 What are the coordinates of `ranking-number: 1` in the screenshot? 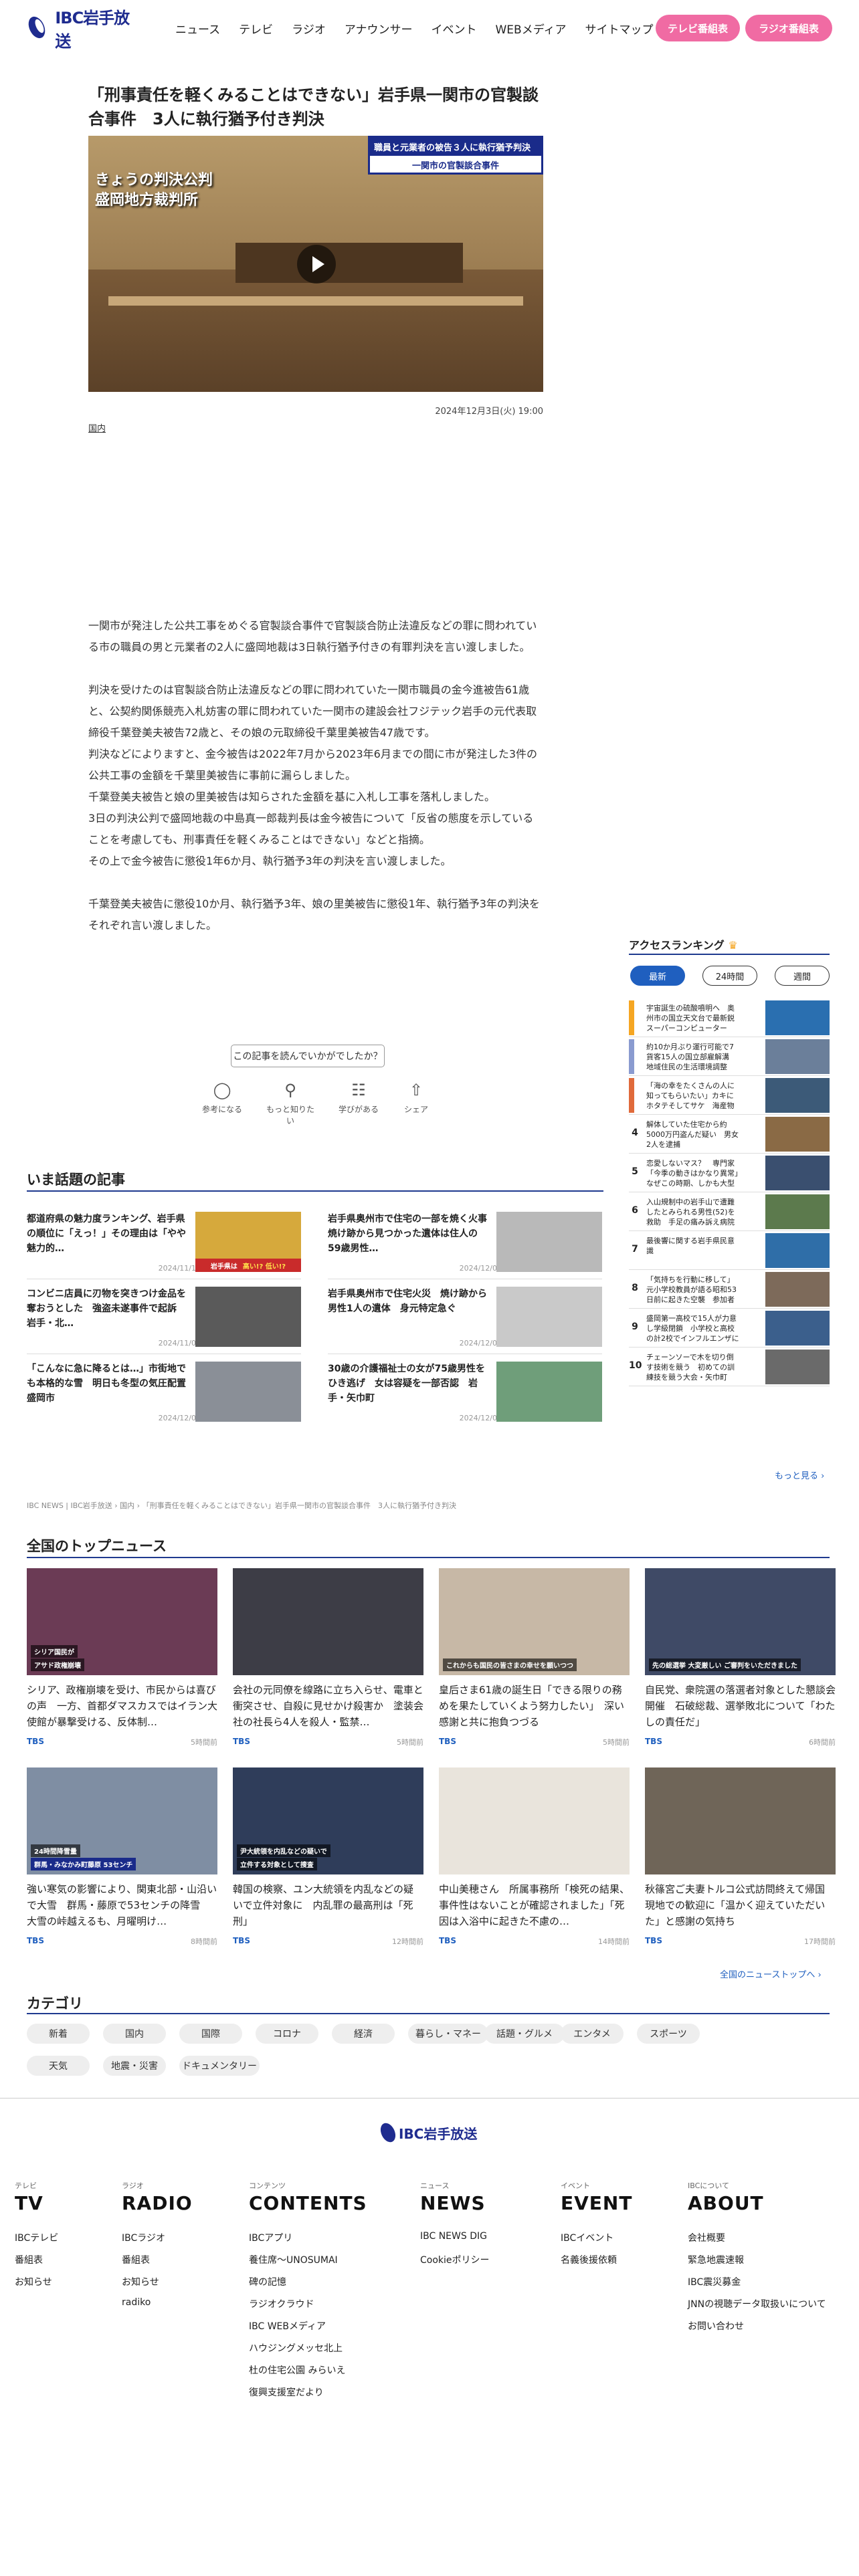 It's located at (638, 1017).